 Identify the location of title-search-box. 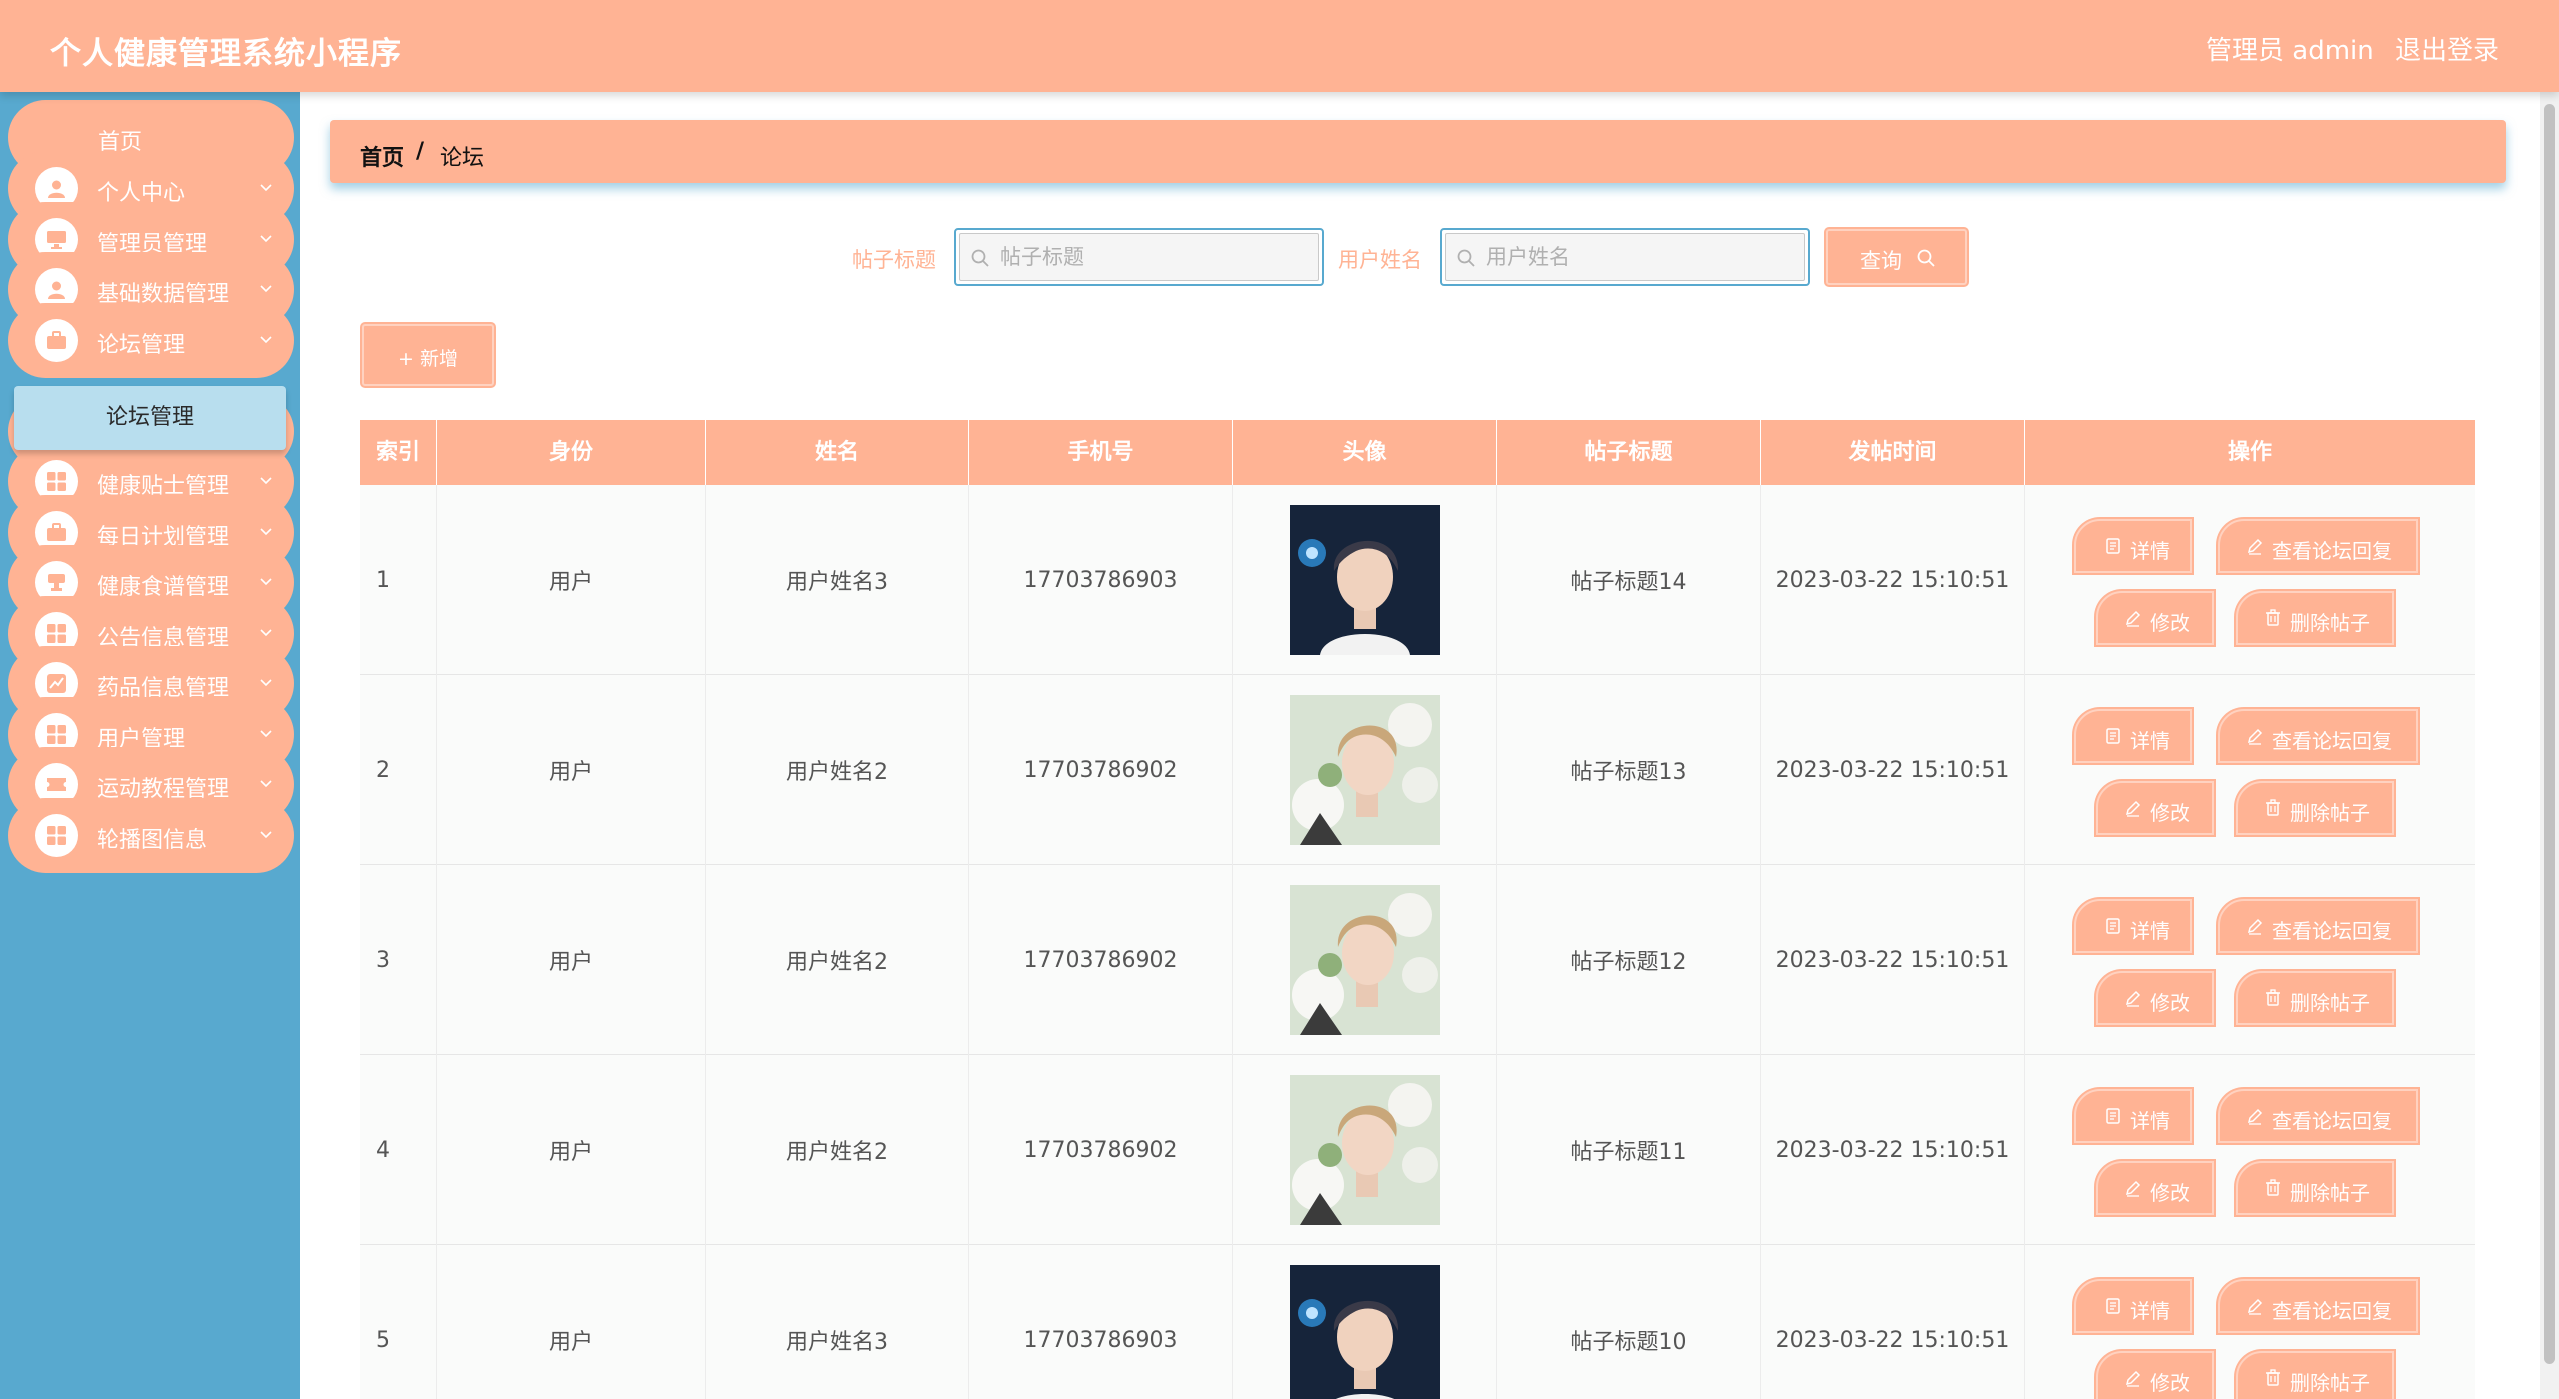
(1139, 257).